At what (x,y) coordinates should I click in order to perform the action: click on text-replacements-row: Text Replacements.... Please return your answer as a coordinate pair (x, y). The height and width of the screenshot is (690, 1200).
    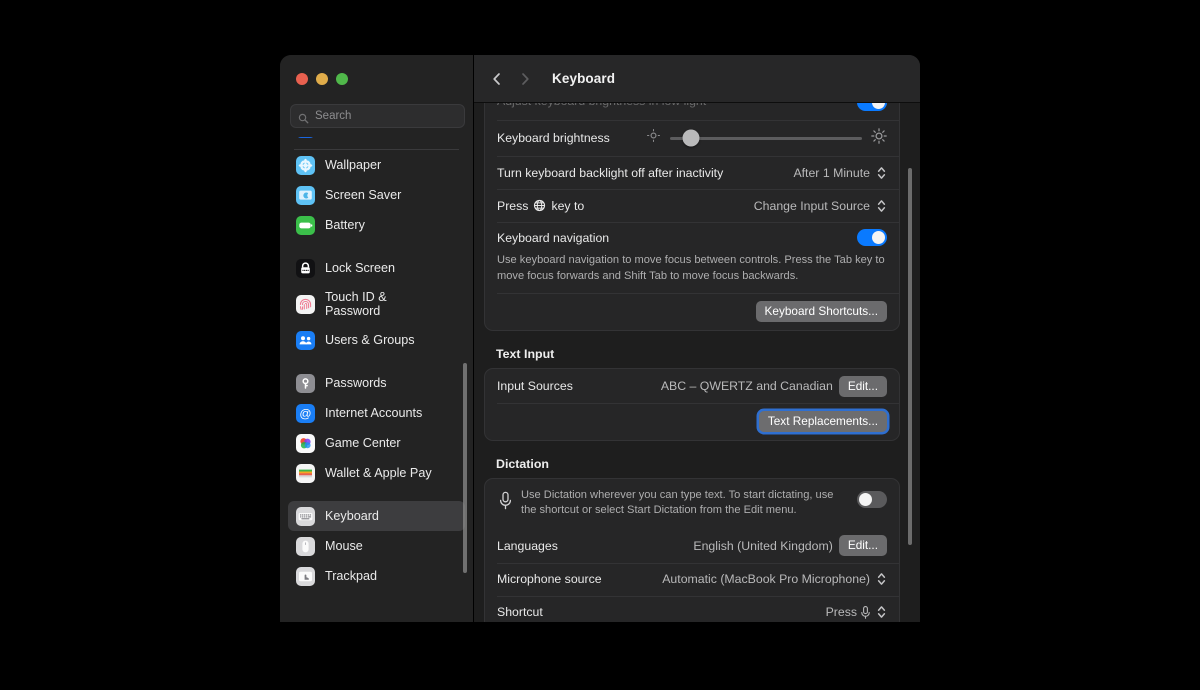
    Looking at the image, I should click on (692, 421).